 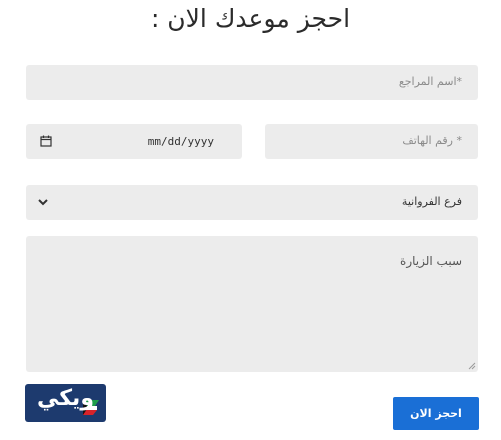 What do you see at coordinates (66, 398) in the screenshot?
I see `logo-text: ويكي` at bounding box center [66, 398].